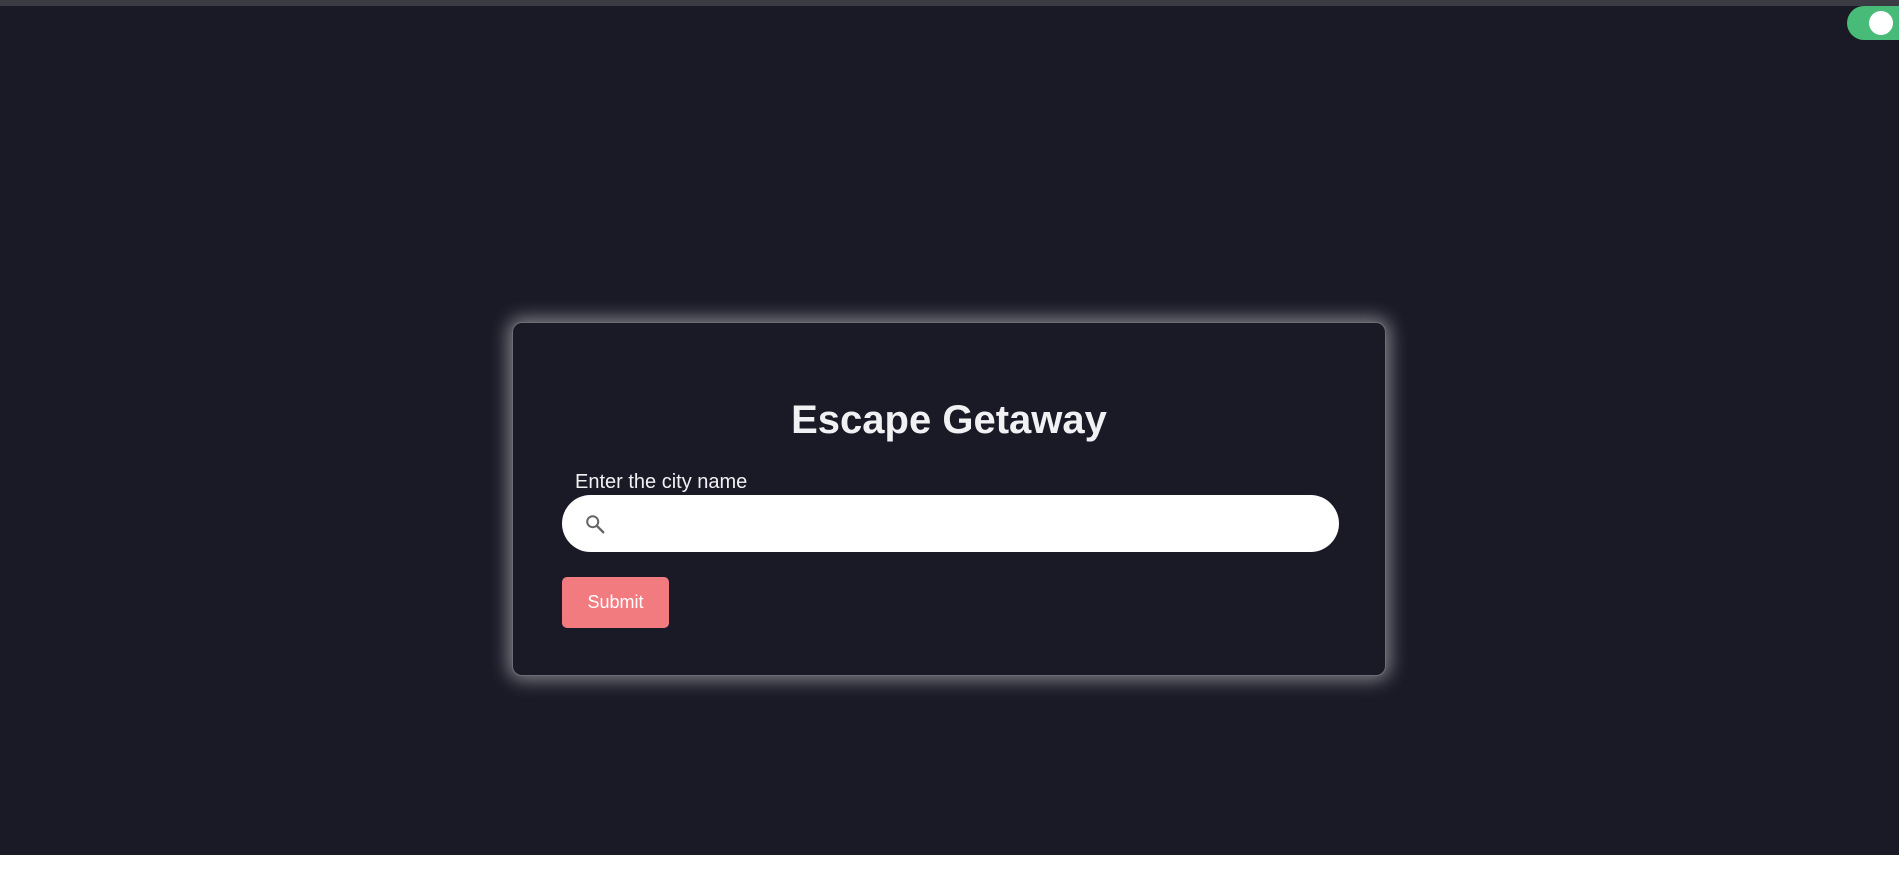  I want to click on theme-toggle, so click(1873, 23).